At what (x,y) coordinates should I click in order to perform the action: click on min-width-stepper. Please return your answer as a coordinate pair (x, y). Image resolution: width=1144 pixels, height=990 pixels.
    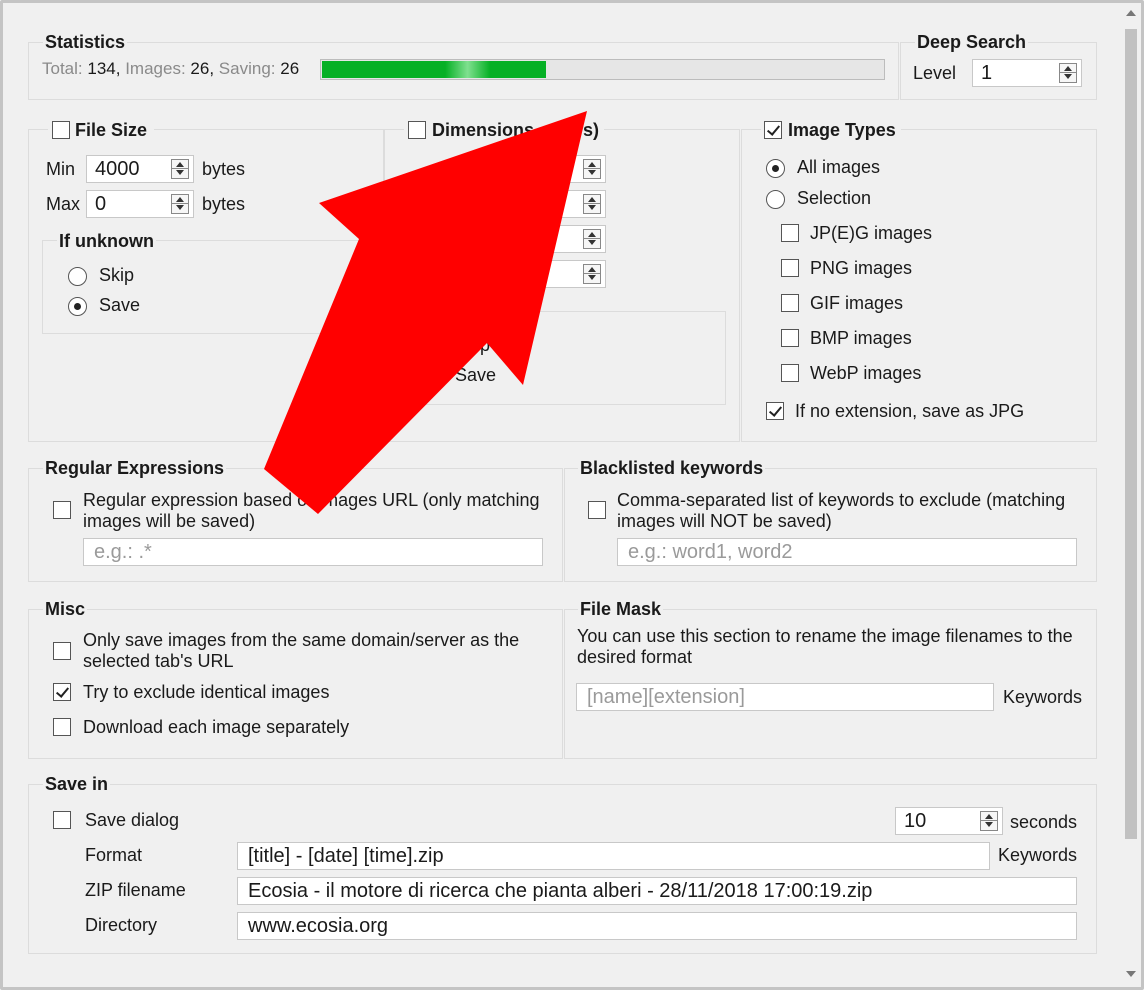
    Looking at the image, I should click on (552, 169).